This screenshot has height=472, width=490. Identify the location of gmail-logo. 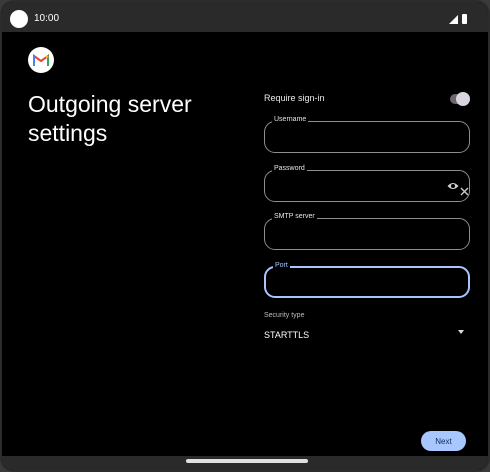
(41, 60).